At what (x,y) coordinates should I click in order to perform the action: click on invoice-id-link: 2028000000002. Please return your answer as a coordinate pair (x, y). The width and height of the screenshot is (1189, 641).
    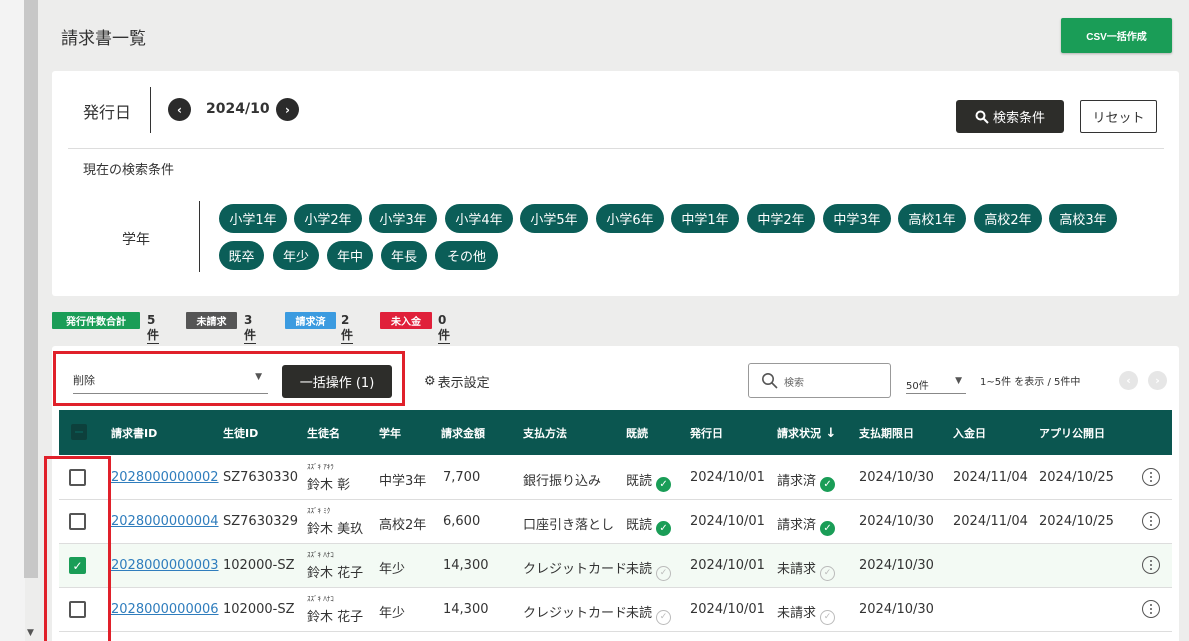
    Looking at the image, I should click on (165, 477).